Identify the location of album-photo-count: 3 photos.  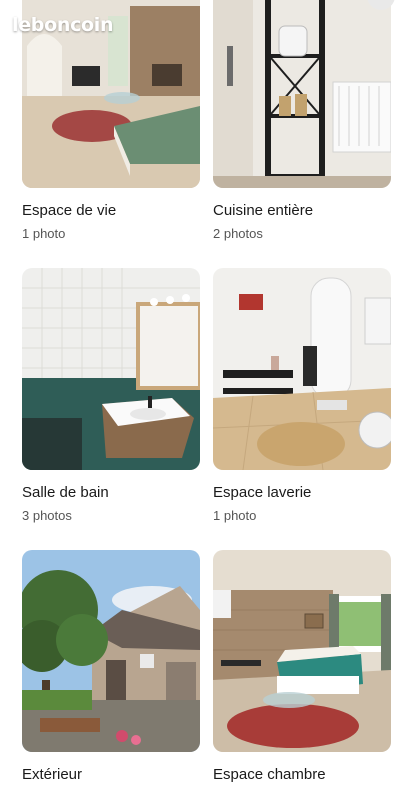
(47, 515).